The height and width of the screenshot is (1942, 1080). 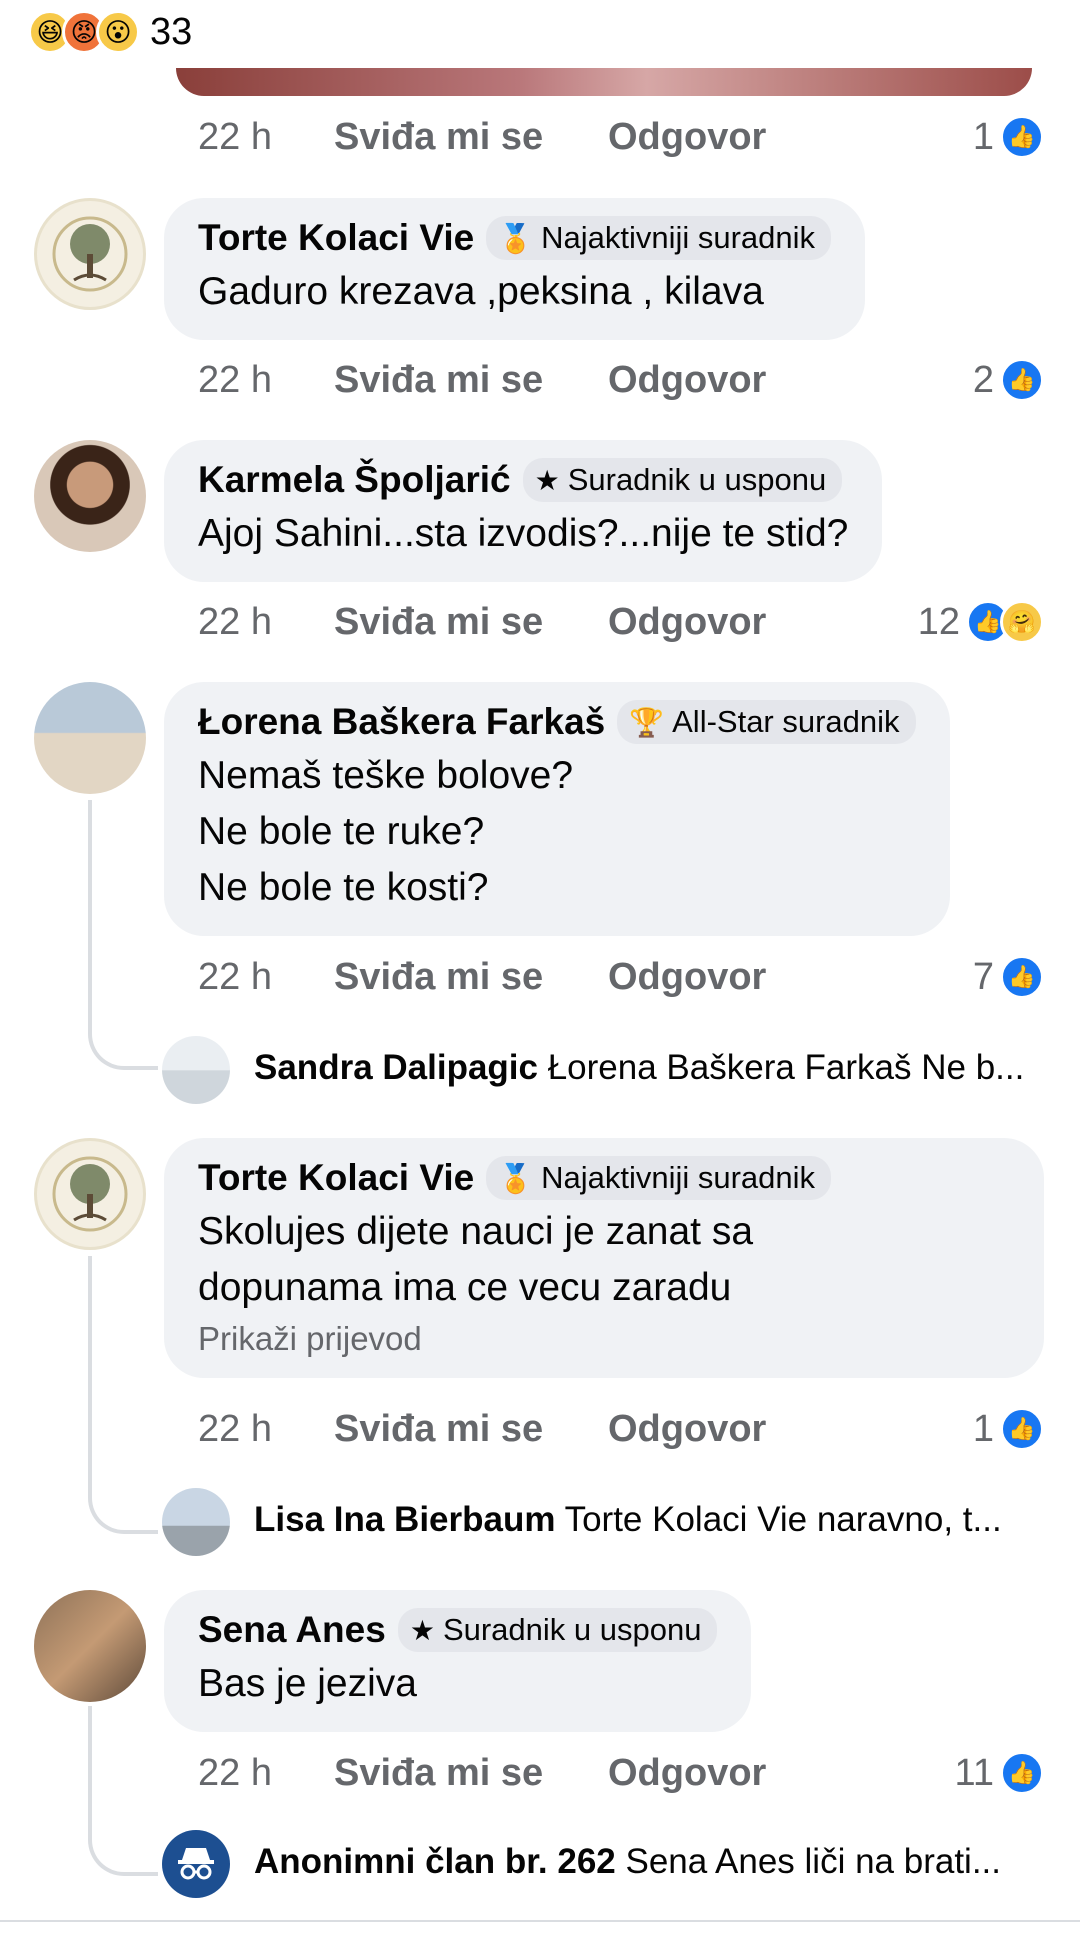 I want to click on comment-actions: 22 h Sviđa mi se Odgovor 2 👍, so click(x=621, y=380).